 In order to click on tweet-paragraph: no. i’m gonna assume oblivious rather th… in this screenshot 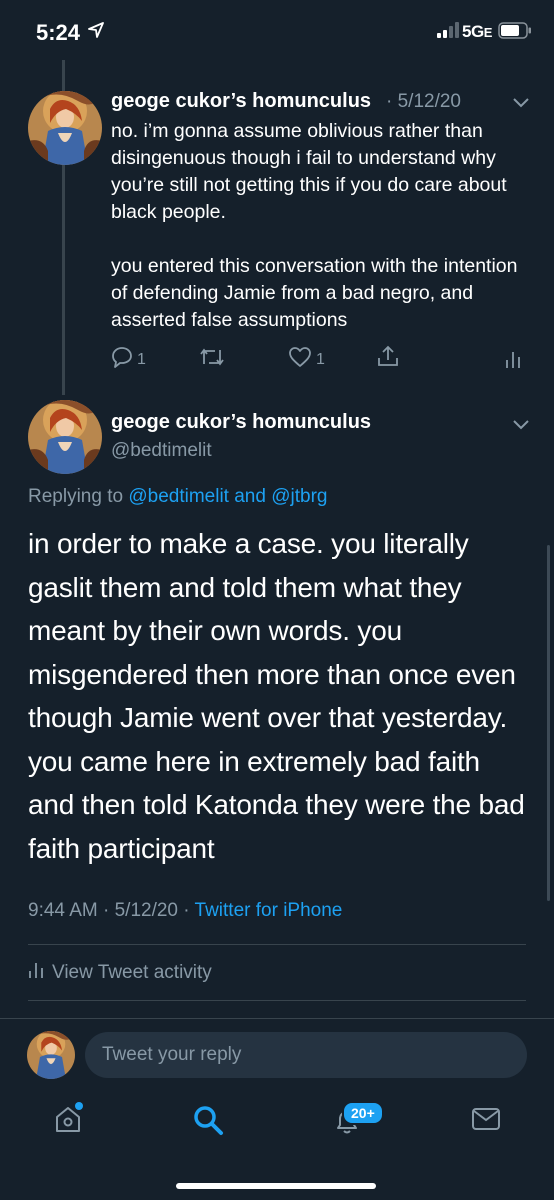, I will do `click(309, 171)`.